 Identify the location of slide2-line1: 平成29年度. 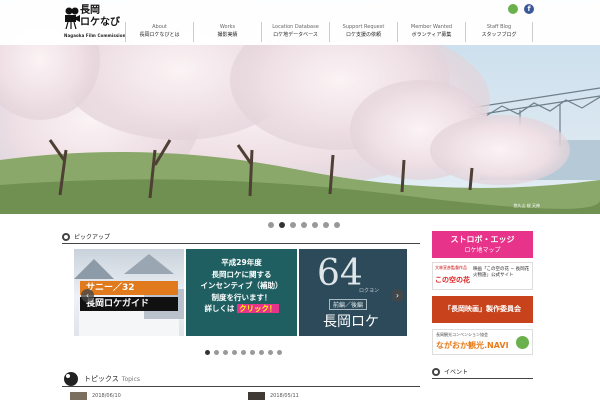
(241, 262).